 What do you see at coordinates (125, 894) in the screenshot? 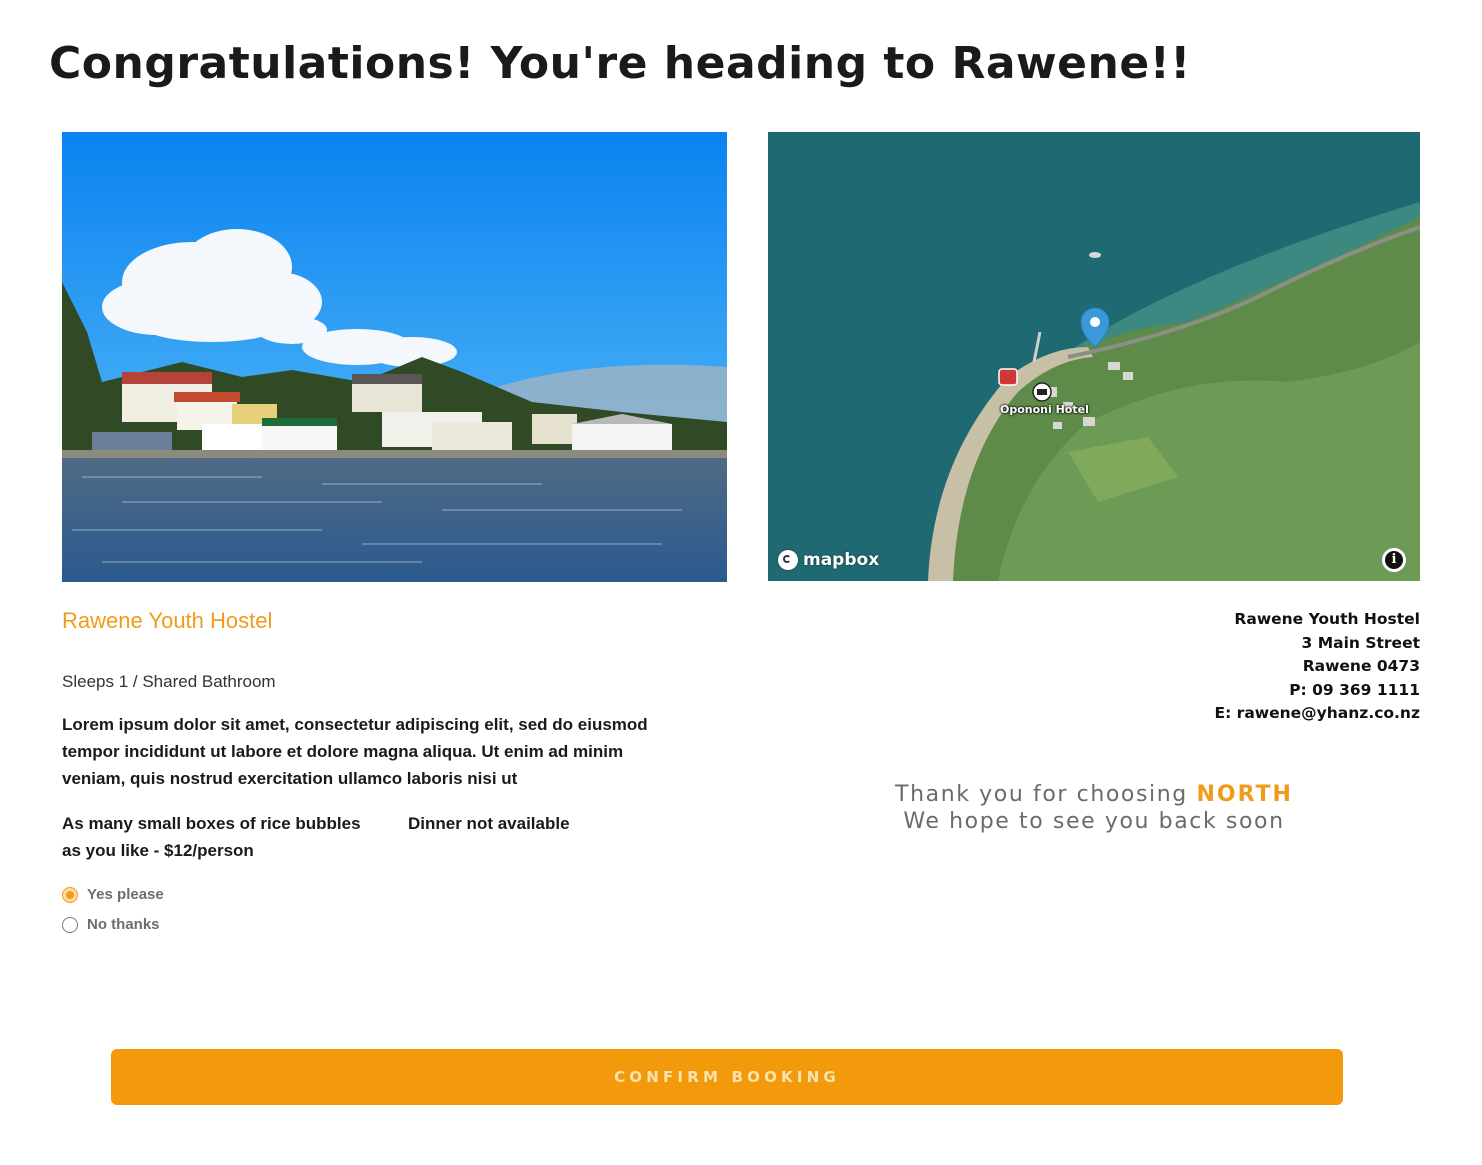
I see `breakfast-yes-label: Yes please` at bounding box center [125, 894].